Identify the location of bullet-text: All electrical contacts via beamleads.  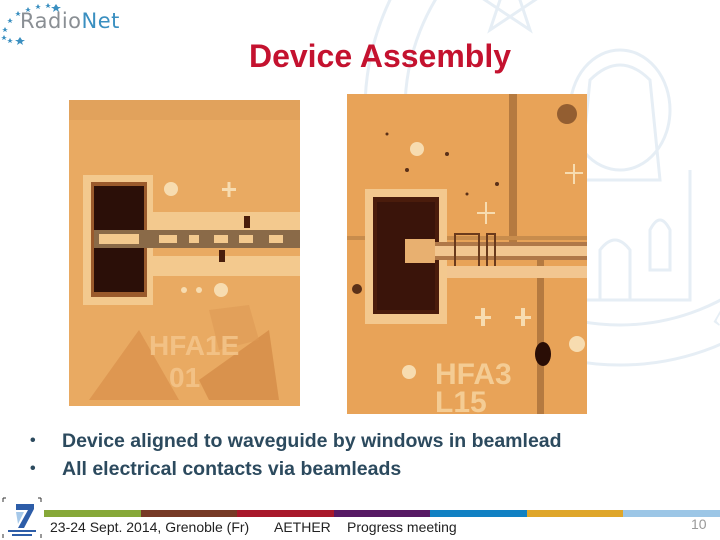
(232, 469).